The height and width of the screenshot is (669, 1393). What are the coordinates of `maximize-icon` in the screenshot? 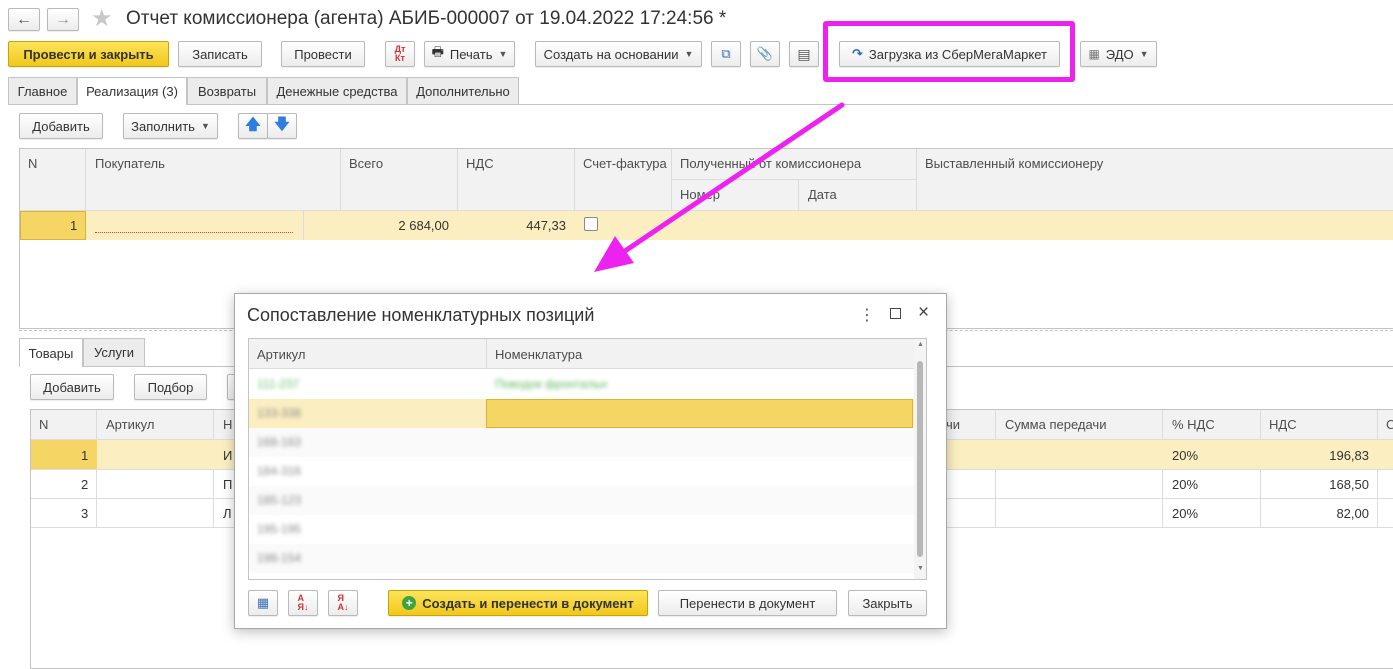 It's located at (895, 313).